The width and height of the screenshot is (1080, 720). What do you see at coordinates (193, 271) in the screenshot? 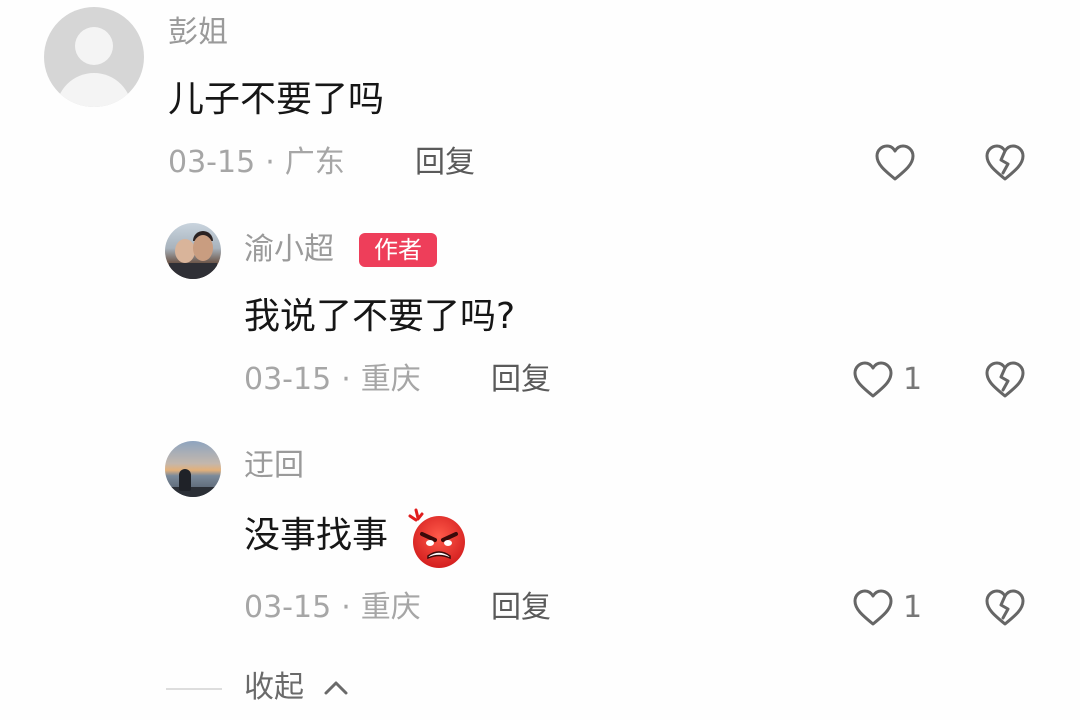
I see `avatar-shirt` at bounding box center [193, 271].